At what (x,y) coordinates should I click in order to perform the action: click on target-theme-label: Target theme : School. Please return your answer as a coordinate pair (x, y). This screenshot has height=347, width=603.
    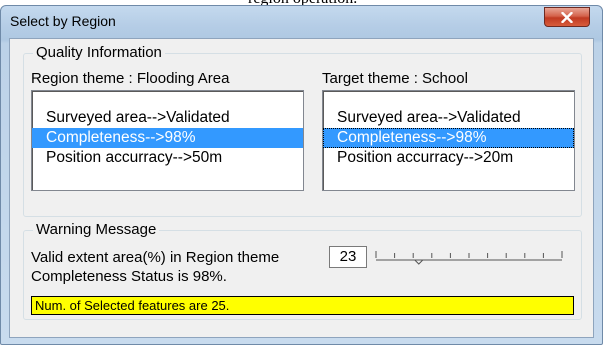
    Looking at the image, I should click on (395, 78).